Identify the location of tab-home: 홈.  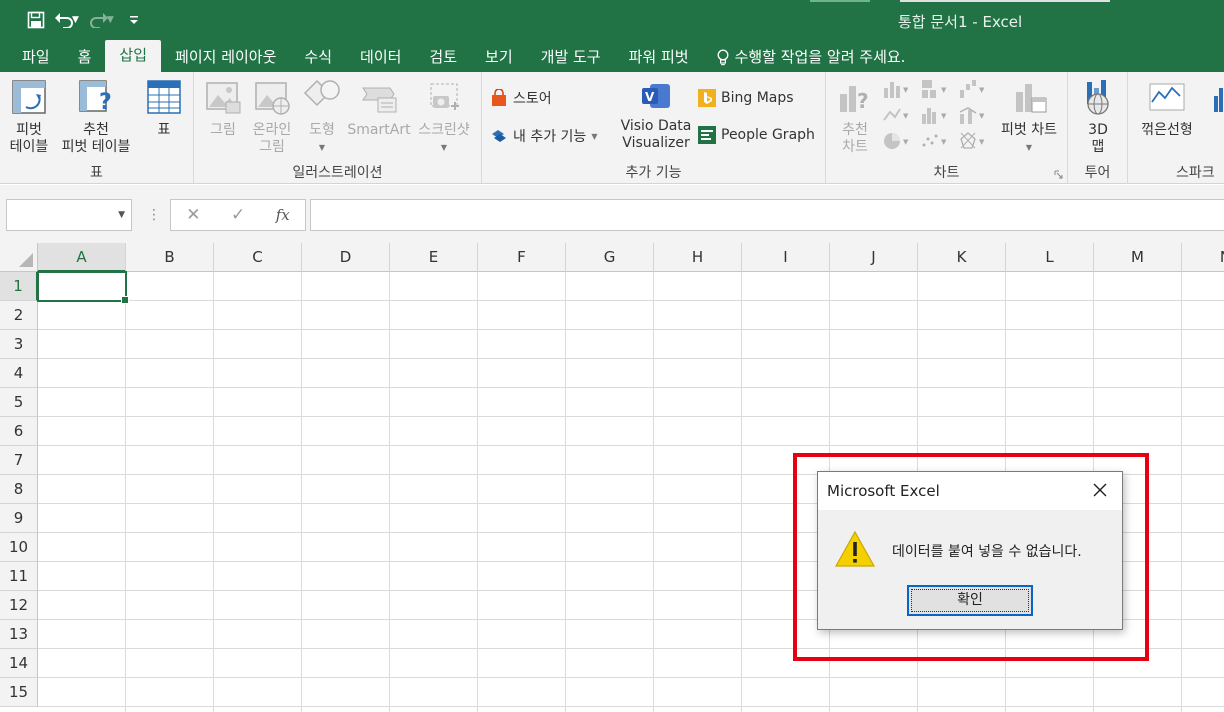
(85, 57).